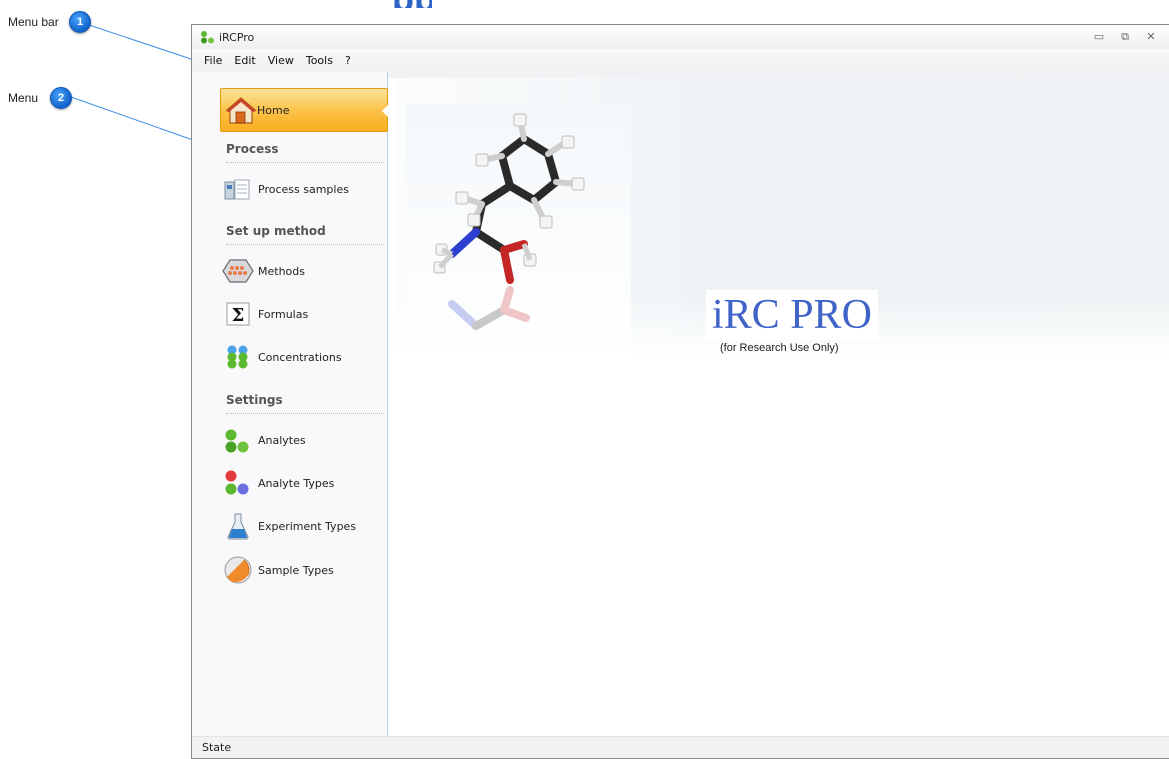  I want to click on sidebar-item-analyte-types-label: Analyte Types, so click(296, 483).